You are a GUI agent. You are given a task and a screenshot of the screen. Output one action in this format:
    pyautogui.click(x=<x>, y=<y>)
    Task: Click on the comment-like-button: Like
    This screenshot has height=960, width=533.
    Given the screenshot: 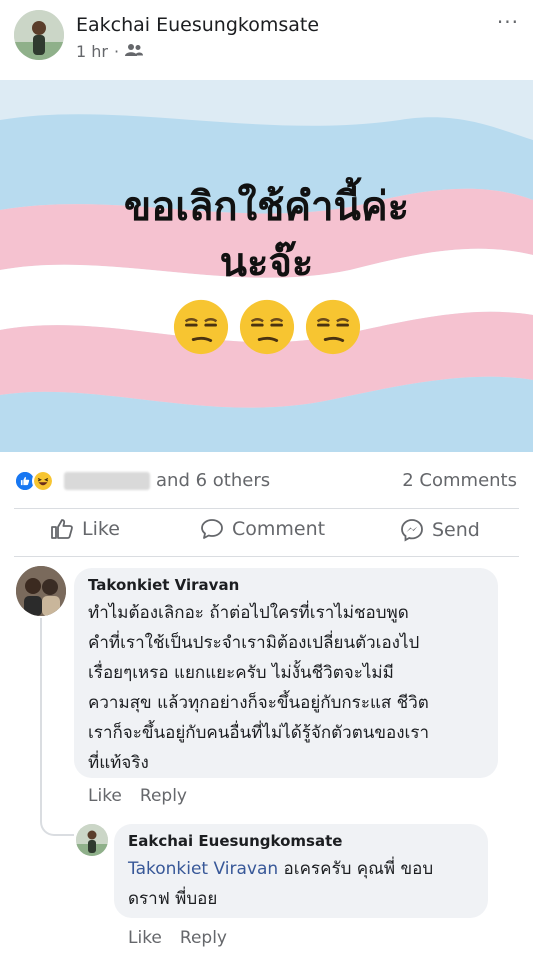 What is the action you would take?
    pyautogui.click(x=105, y=796)
    